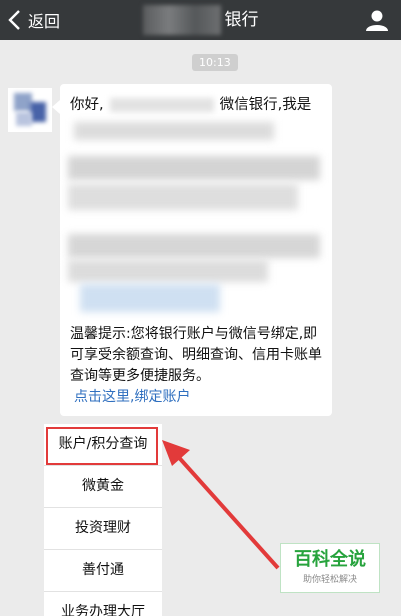 This screenshot has height=616, width=401. Describe the element at coordinates (265, 105) in the screenshot. I see `greeting-end: 微信银行,我是` at that location.